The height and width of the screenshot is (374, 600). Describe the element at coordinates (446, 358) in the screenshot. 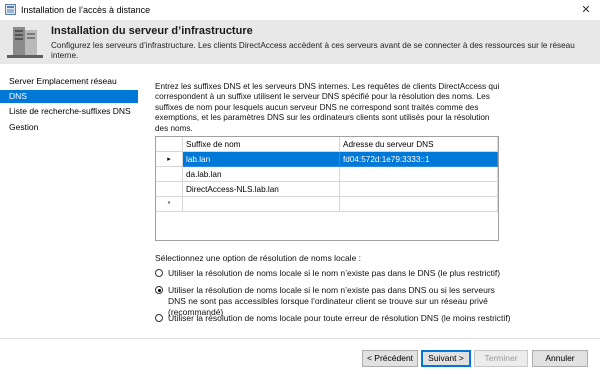

I see `next-button: Suivant >` at that location.